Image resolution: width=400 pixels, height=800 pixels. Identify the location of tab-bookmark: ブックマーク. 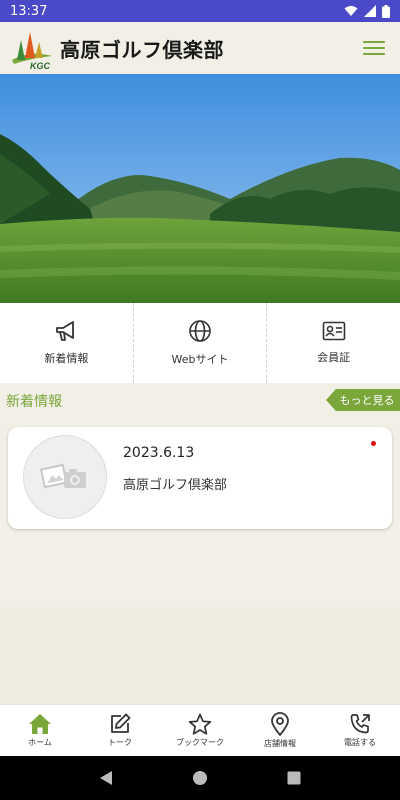
(200, 730).